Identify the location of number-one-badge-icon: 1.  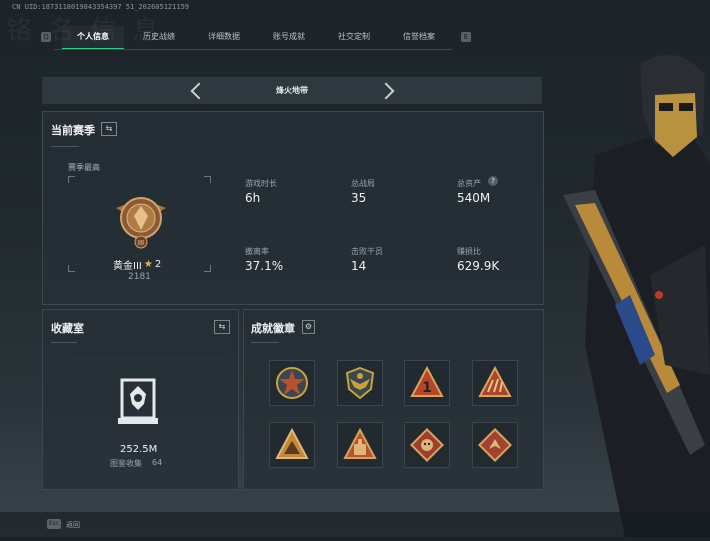
(427, 381).